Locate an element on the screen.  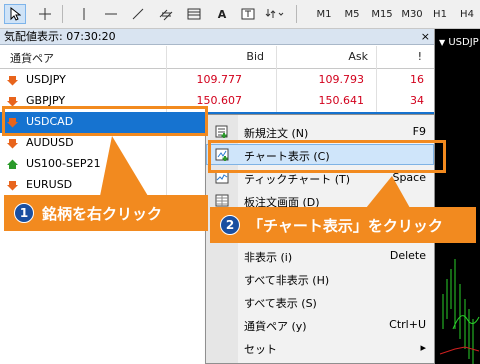
symbol-name: US100-SEP21 is located at coordinates (63, 163).